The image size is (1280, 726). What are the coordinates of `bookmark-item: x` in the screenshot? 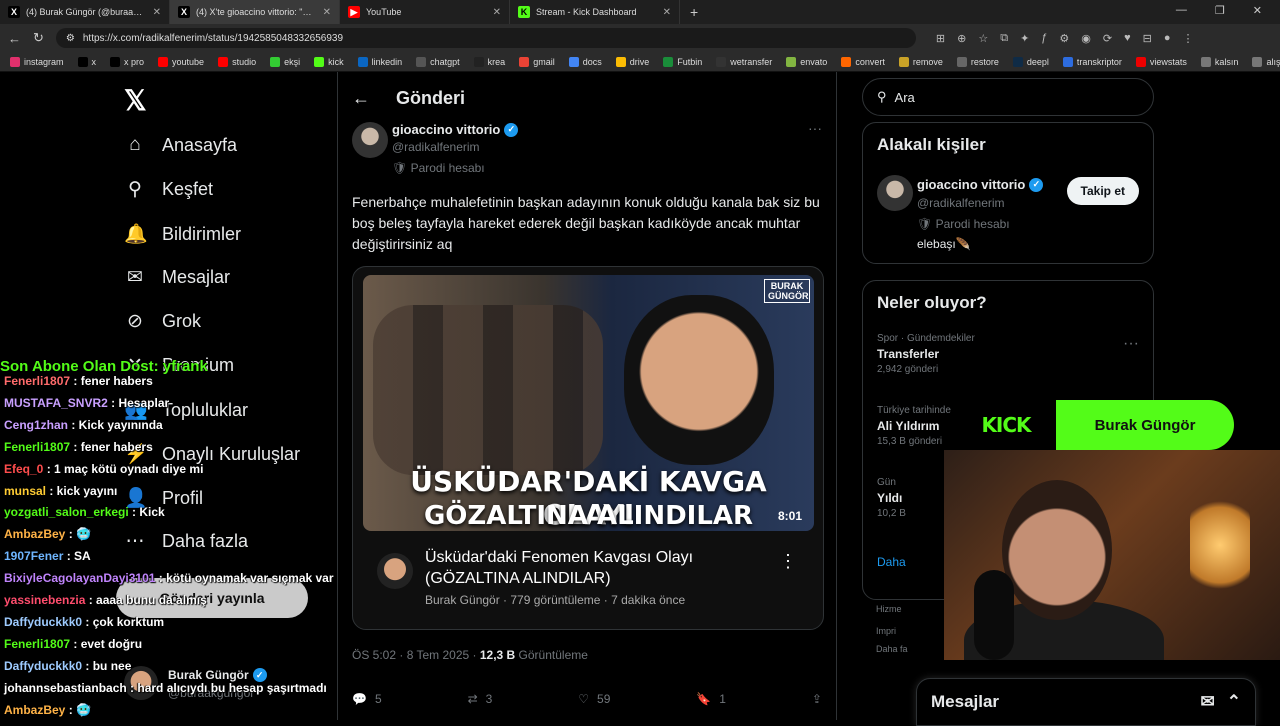 It's located at (86, 61).